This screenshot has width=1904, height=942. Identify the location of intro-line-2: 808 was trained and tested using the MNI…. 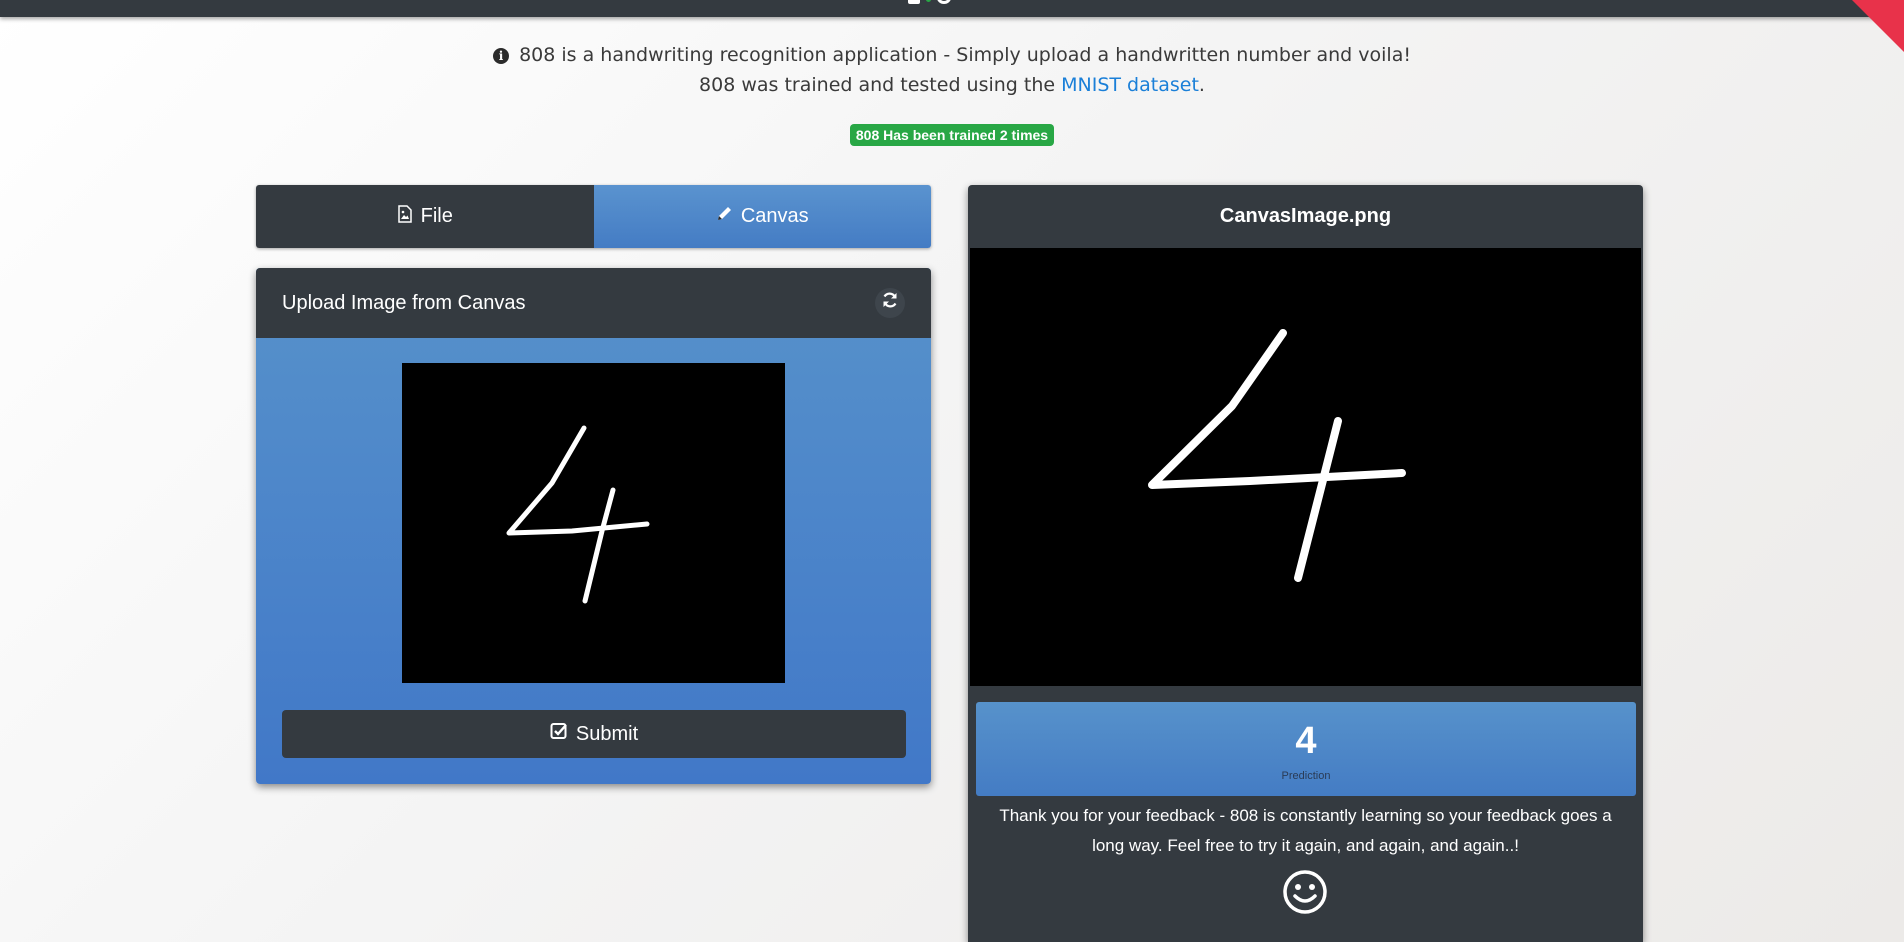
(952, 85).